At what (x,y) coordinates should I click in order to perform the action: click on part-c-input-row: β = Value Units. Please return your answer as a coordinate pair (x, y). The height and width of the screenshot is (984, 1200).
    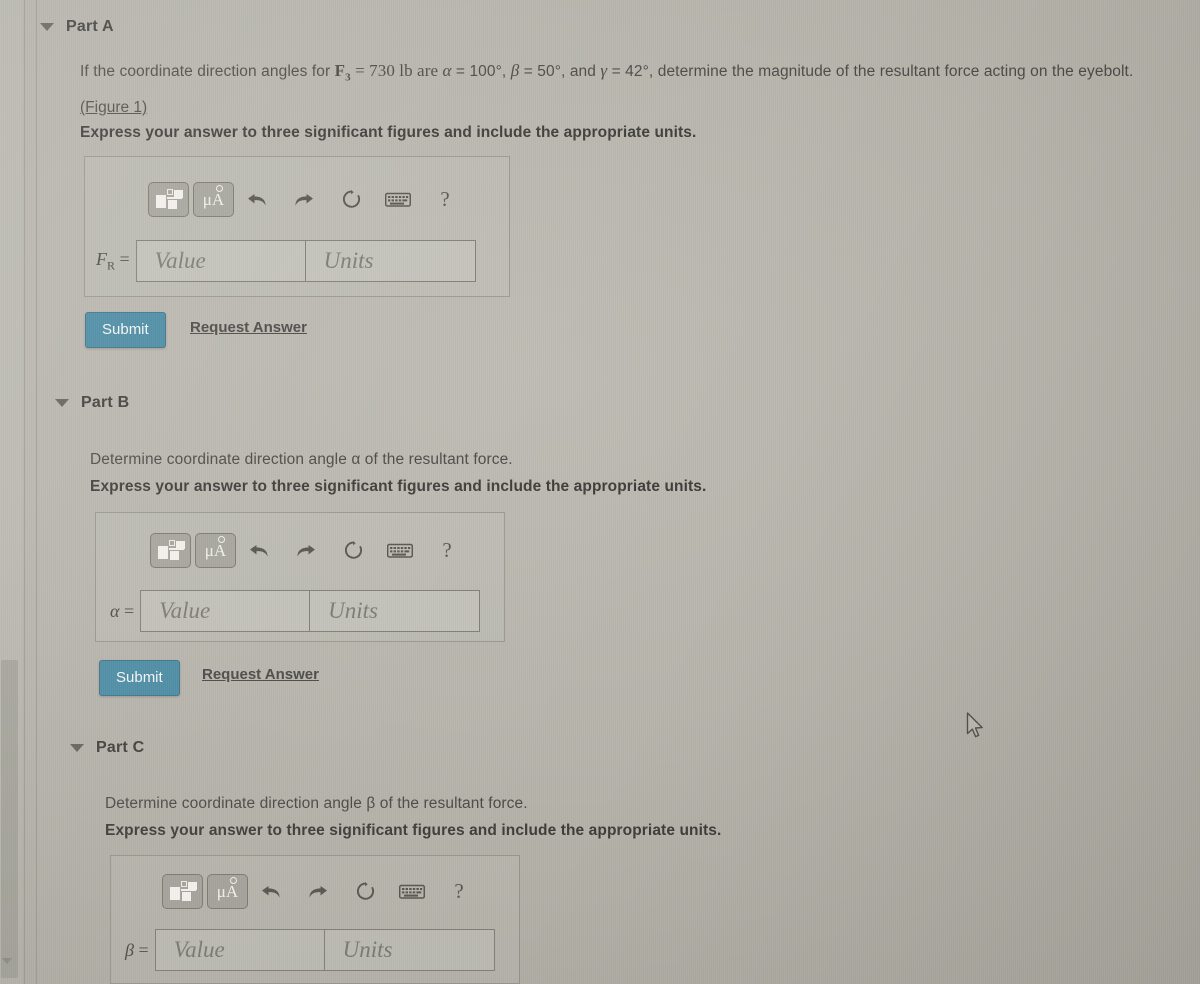
    Looking at the image, I should click on (310, 950).